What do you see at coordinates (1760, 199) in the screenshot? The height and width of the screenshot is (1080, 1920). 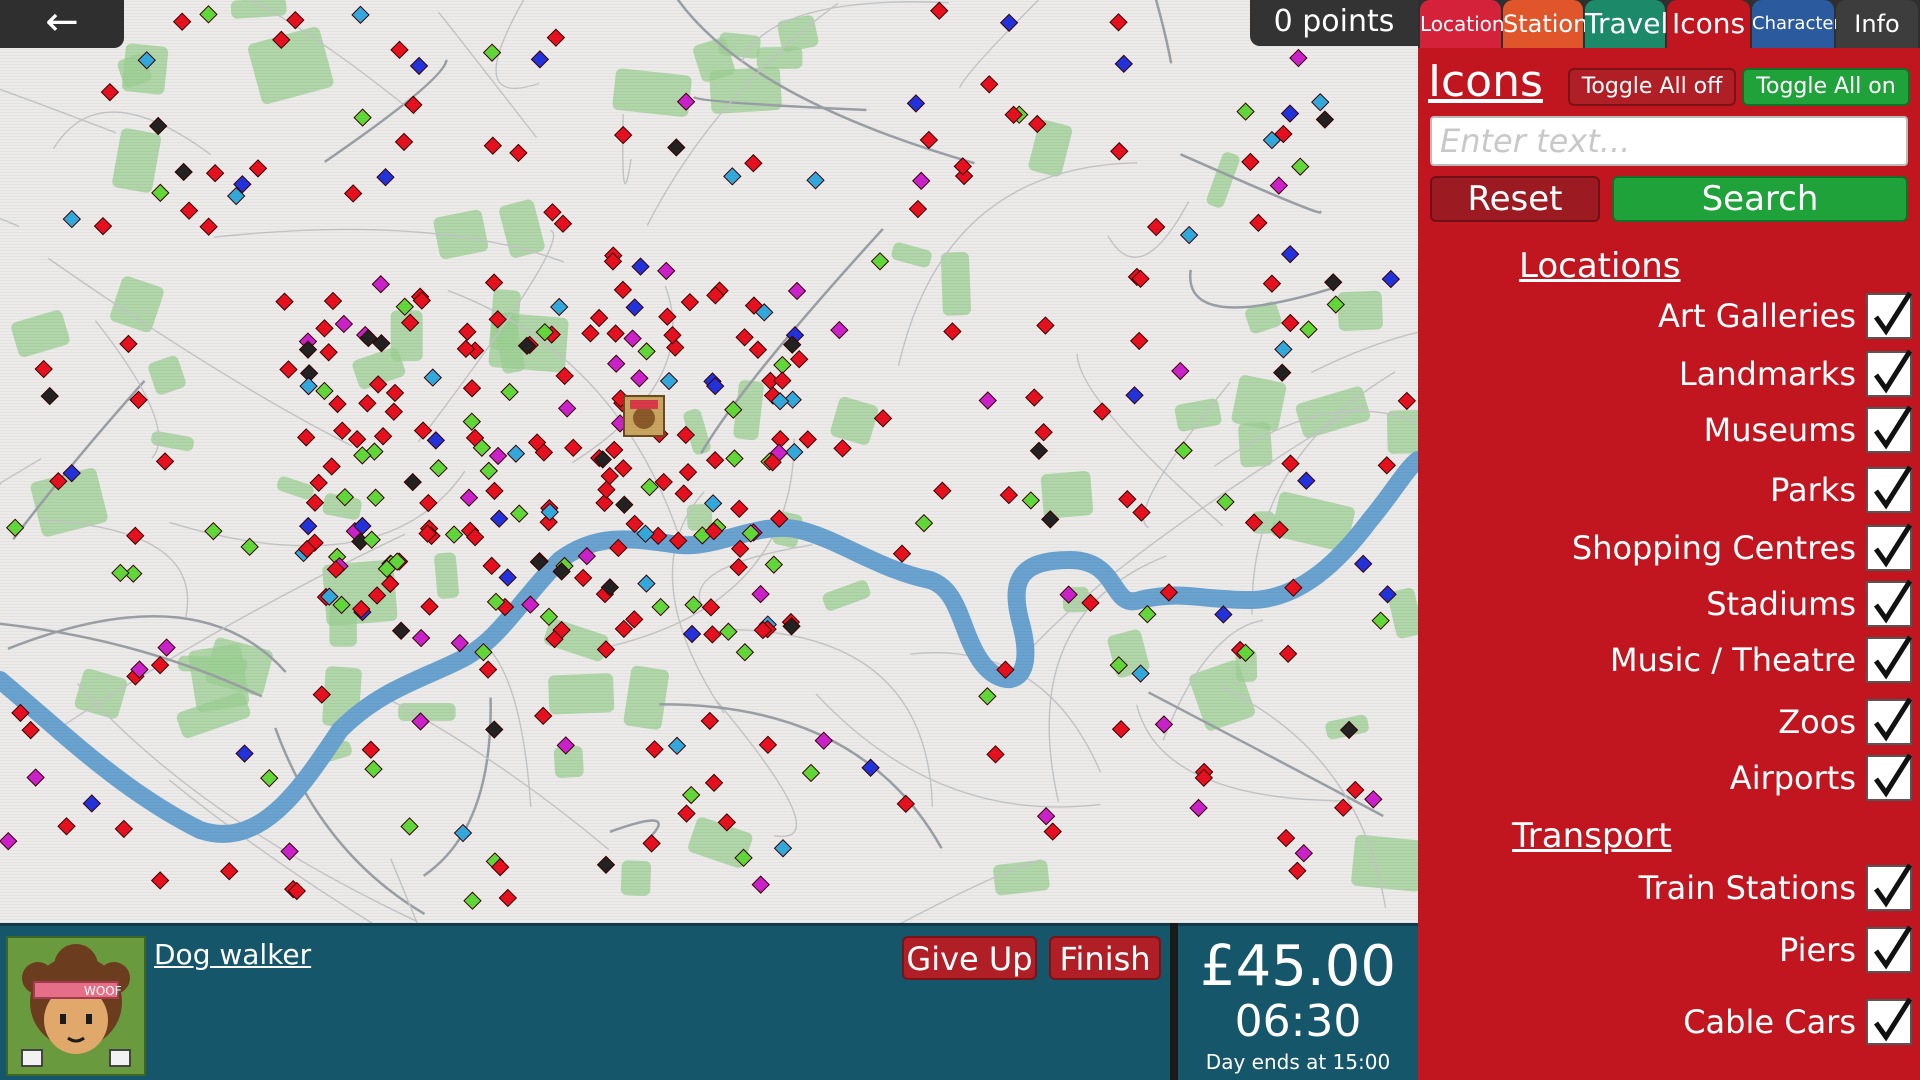 I see `search-button: Search` at bounding box center [1760, 199].